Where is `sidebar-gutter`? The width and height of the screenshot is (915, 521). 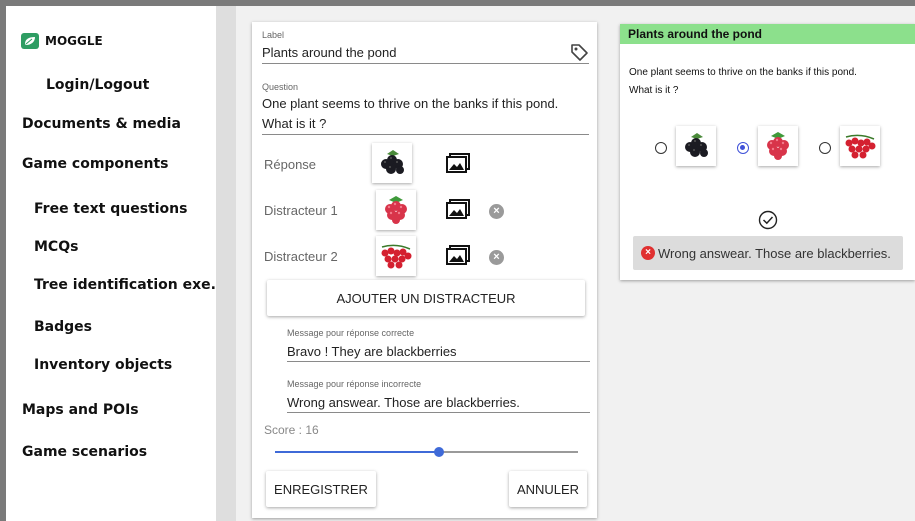 sidebar-gutter is located at coordinates (226, 263).